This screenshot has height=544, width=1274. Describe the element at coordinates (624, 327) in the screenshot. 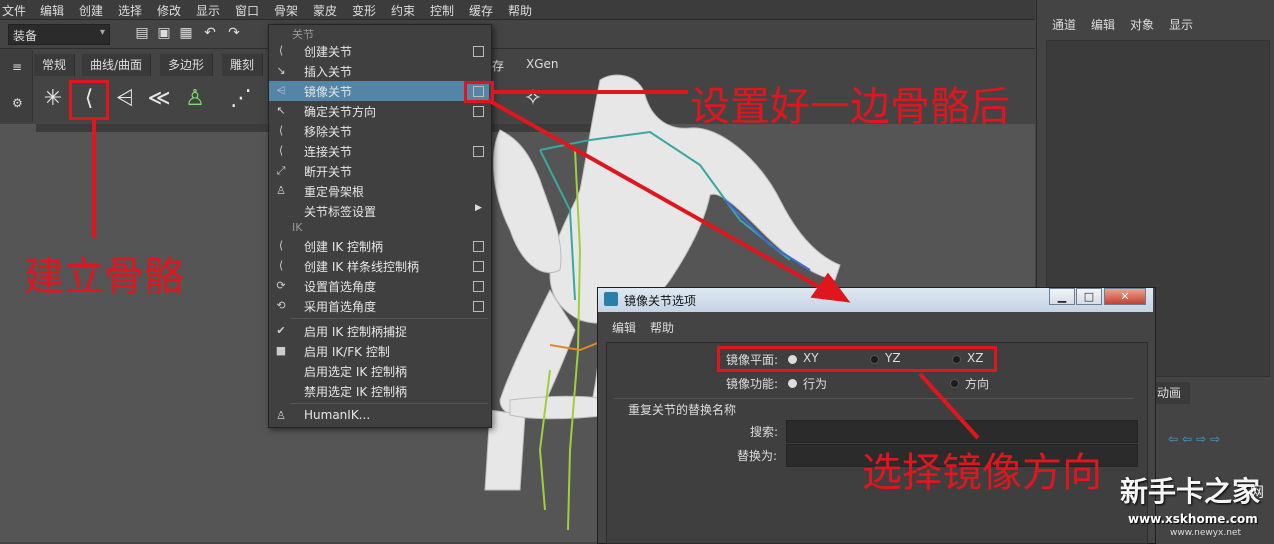

I see `dialog-menu-edit: 编辑` at that location.